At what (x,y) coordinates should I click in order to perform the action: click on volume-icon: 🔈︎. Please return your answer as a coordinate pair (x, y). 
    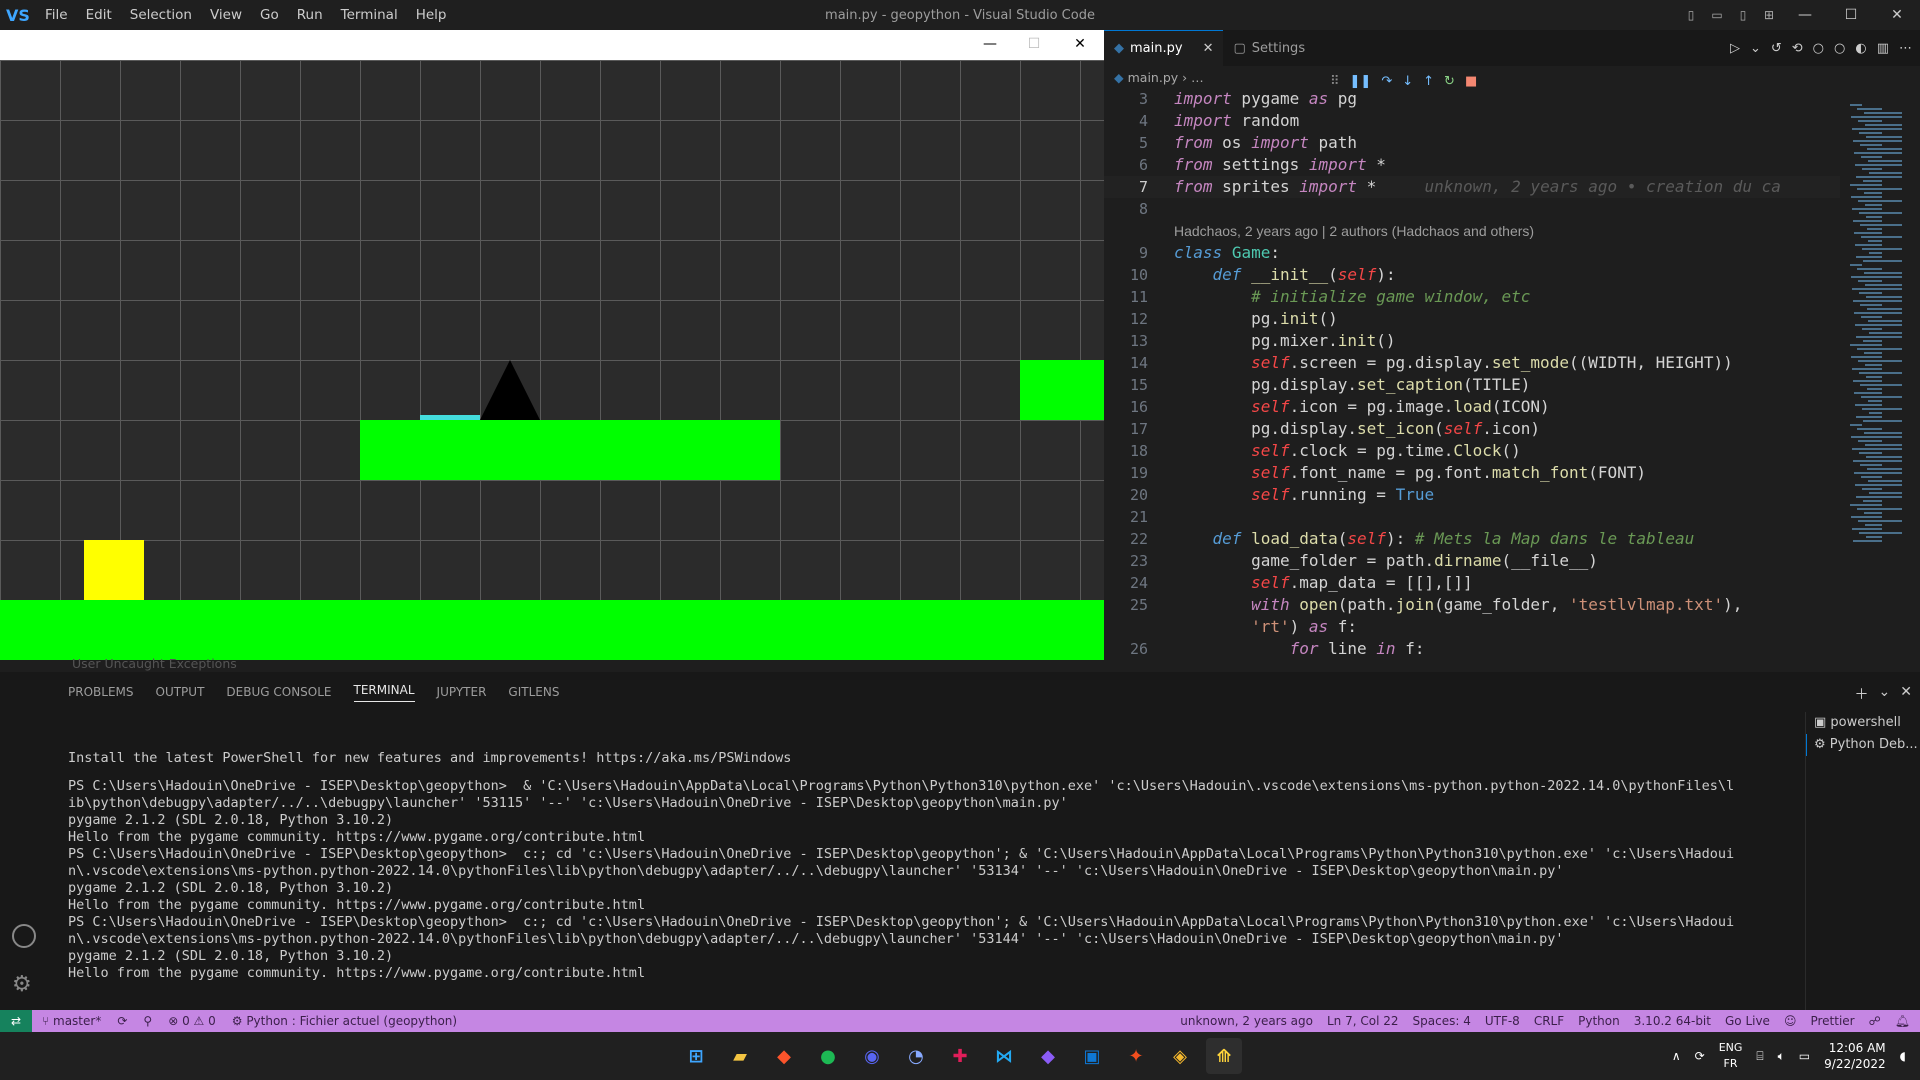
    Looking at the image, I should click on (1781, 1056).